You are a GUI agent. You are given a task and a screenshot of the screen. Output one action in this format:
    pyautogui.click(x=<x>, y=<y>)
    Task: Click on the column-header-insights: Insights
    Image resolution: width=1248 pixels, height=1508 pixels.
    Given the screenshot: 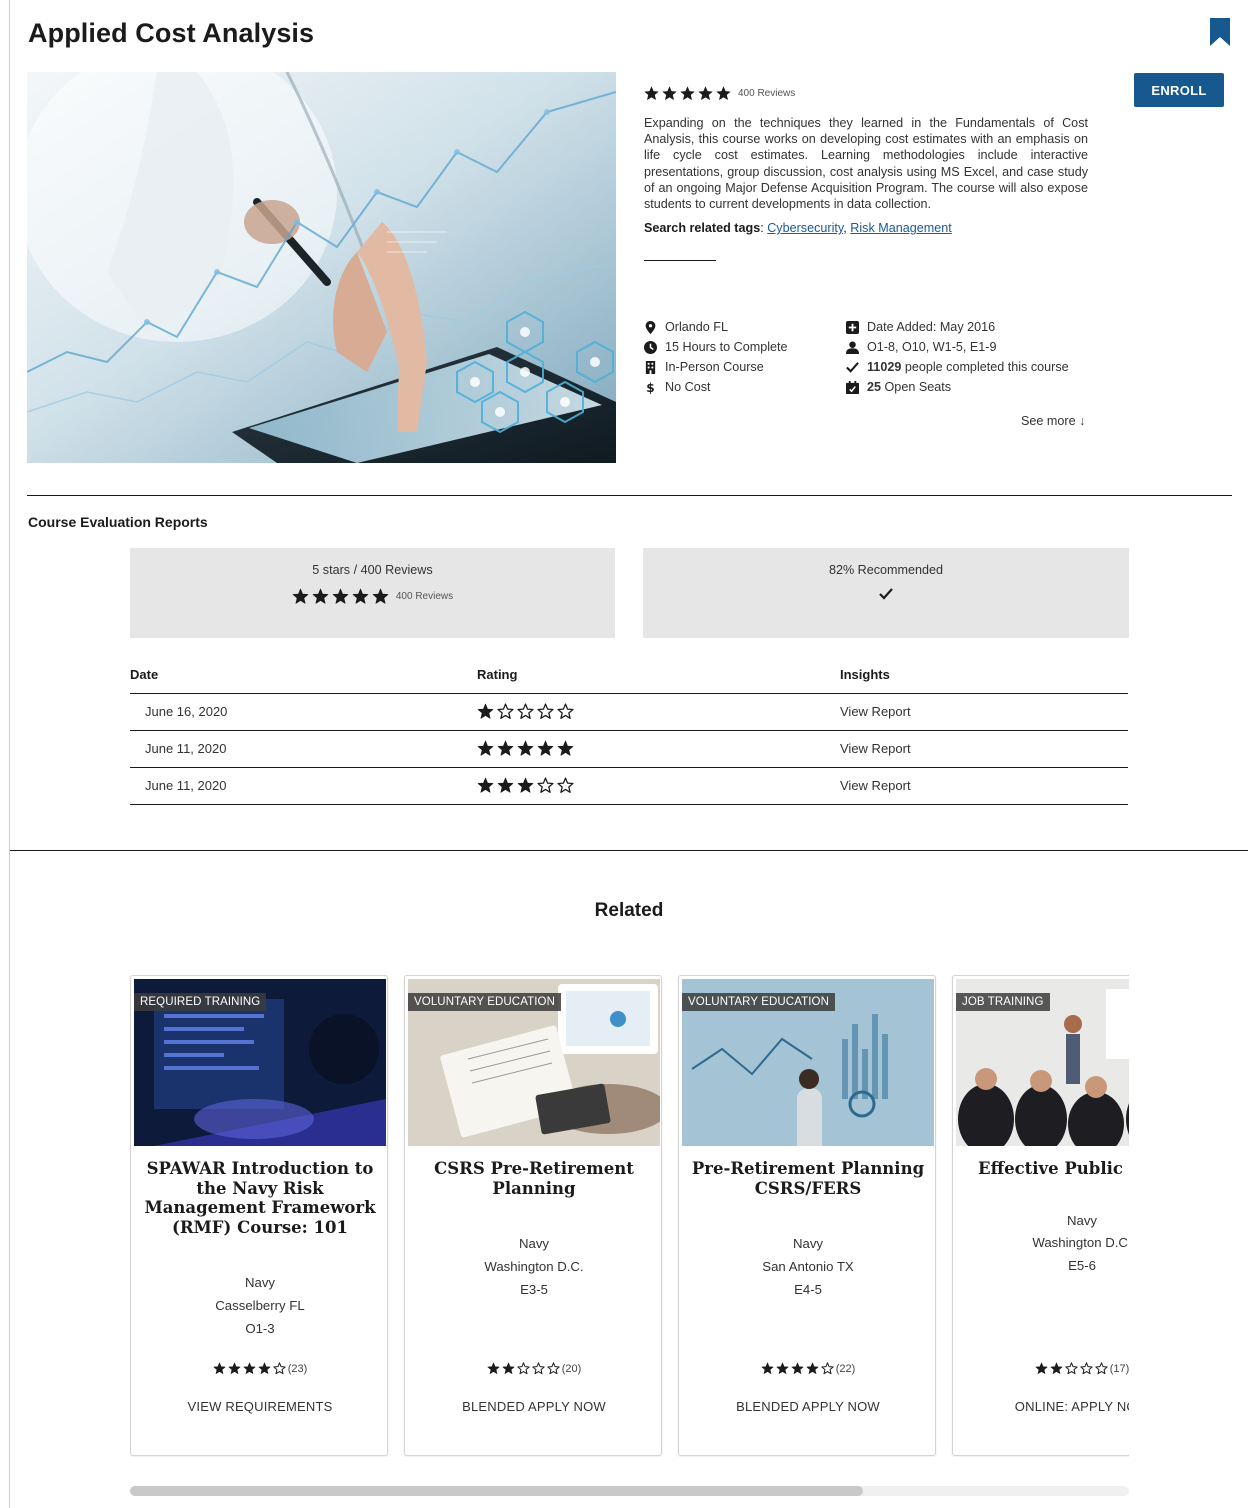 What is the action you would take?
    pyautogui.click(x=984, y=675)
    